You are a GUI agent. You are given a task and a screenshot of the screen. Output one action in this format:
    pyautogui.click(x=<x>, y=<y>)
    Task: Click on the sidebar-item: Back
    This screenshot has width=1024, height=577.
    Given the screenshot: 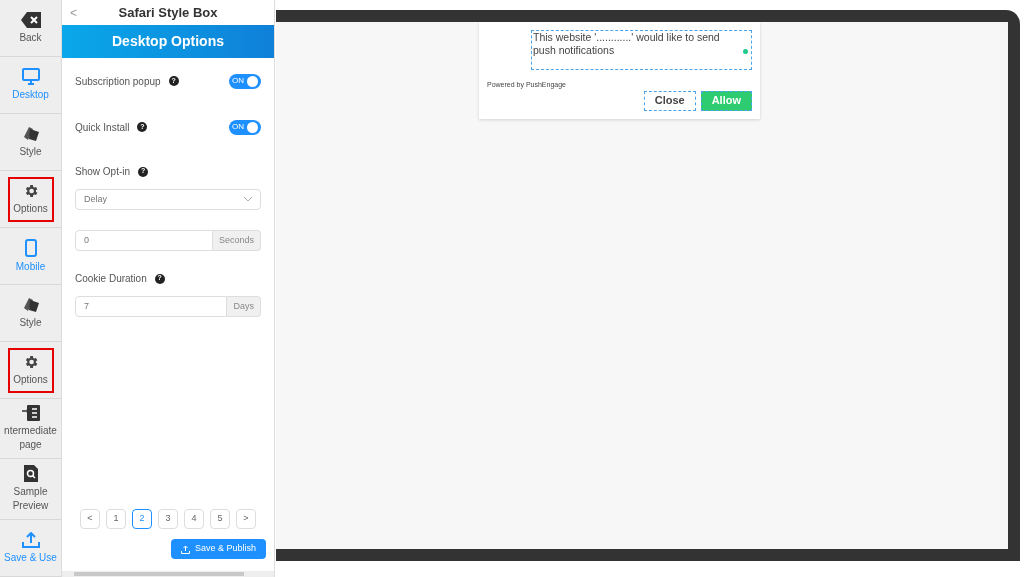 What is the action you would take?
    pyautogui.click(x=30, y=28)
    